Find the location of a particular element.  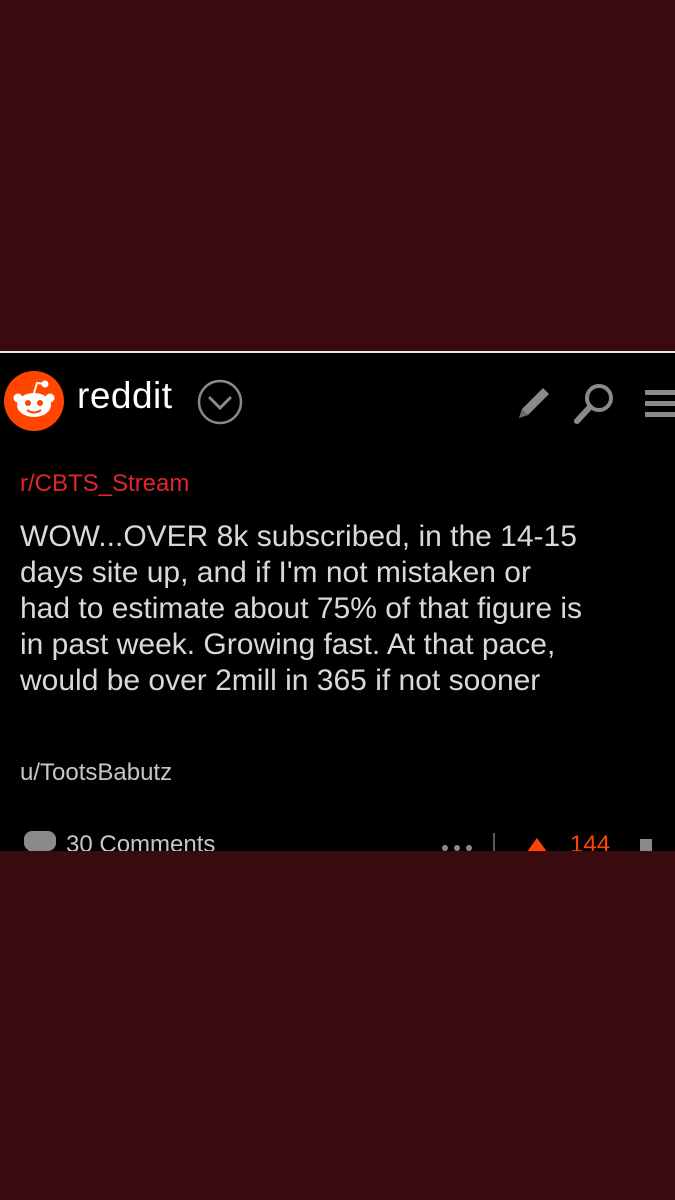

menu-icon is located at coordinates (659, 404).